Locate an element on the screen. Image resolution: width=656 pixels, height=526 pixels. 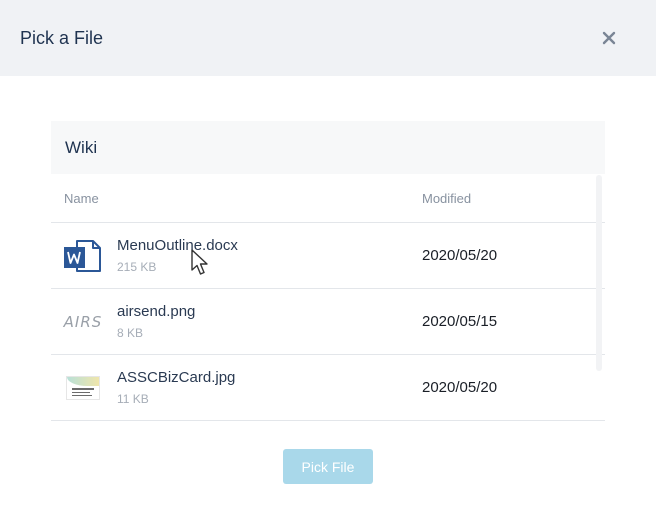
file-name-cell: ASSCBizCard.jpg 11 KB is located at coordinates (230, 388).